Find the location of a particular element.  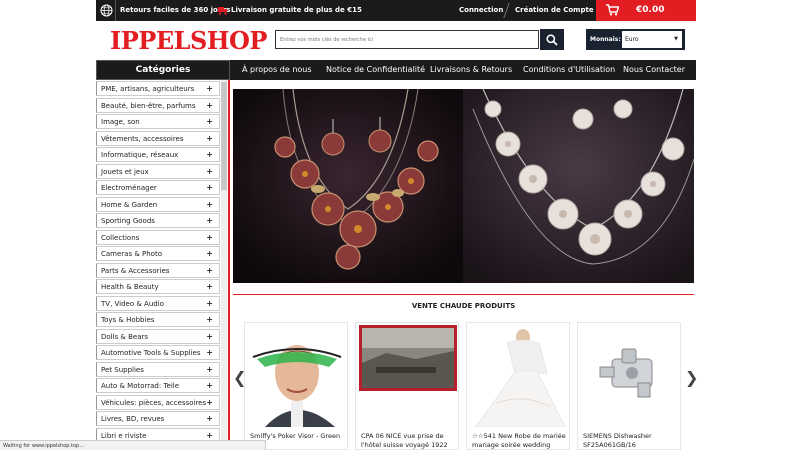

site-logo: IPPELSHOP is located at coordinates (188, 41).